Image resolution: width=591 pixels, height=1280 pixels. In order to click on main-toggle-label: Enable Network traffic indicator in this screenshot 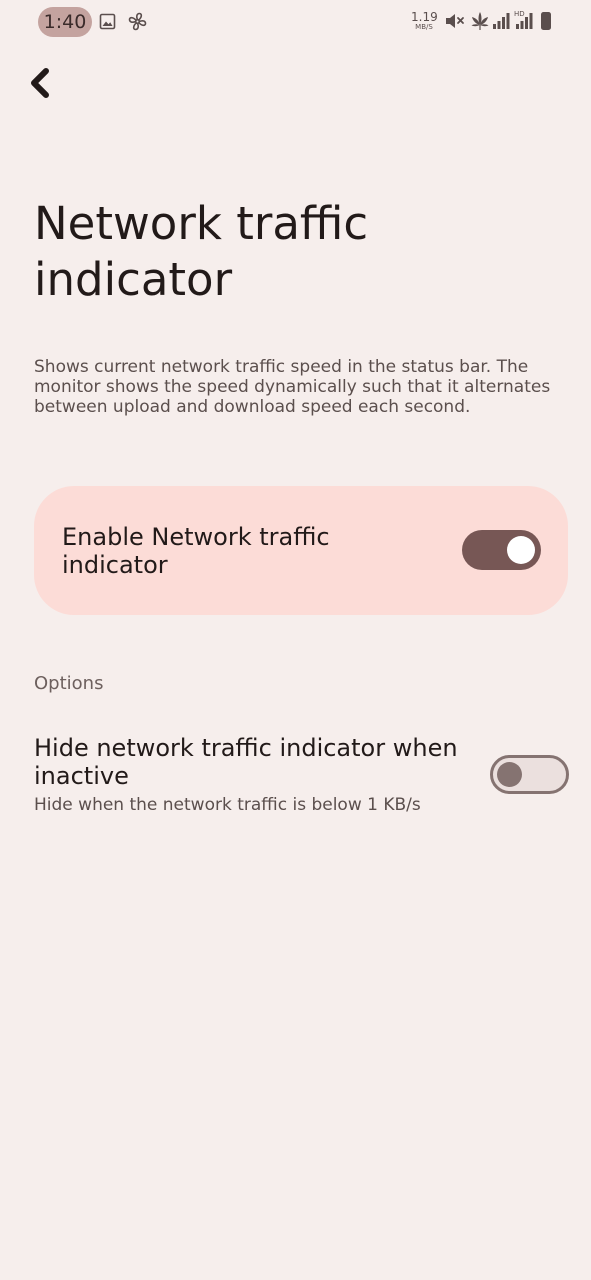, I will do `click(196, 551)`.